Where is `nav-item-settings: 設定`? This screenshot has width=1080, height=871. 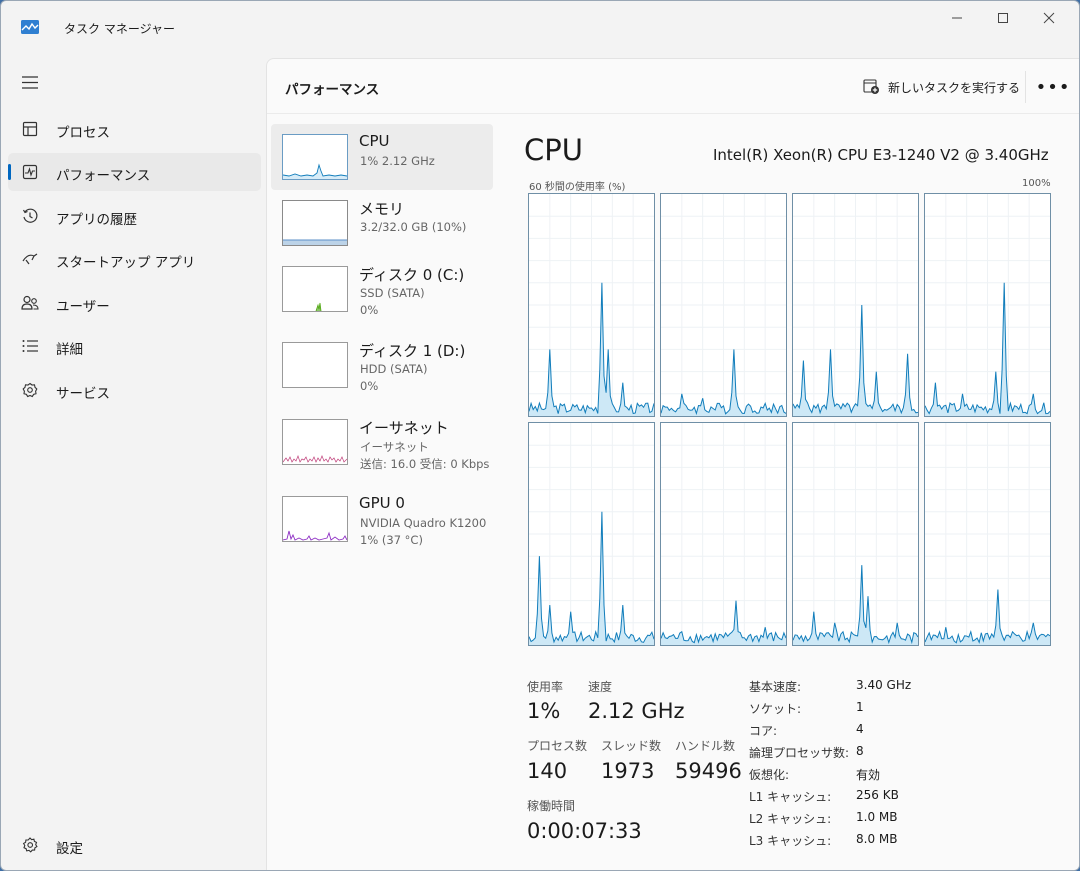
nav-item-settings: 設定 is located at coordinates (134, 845).